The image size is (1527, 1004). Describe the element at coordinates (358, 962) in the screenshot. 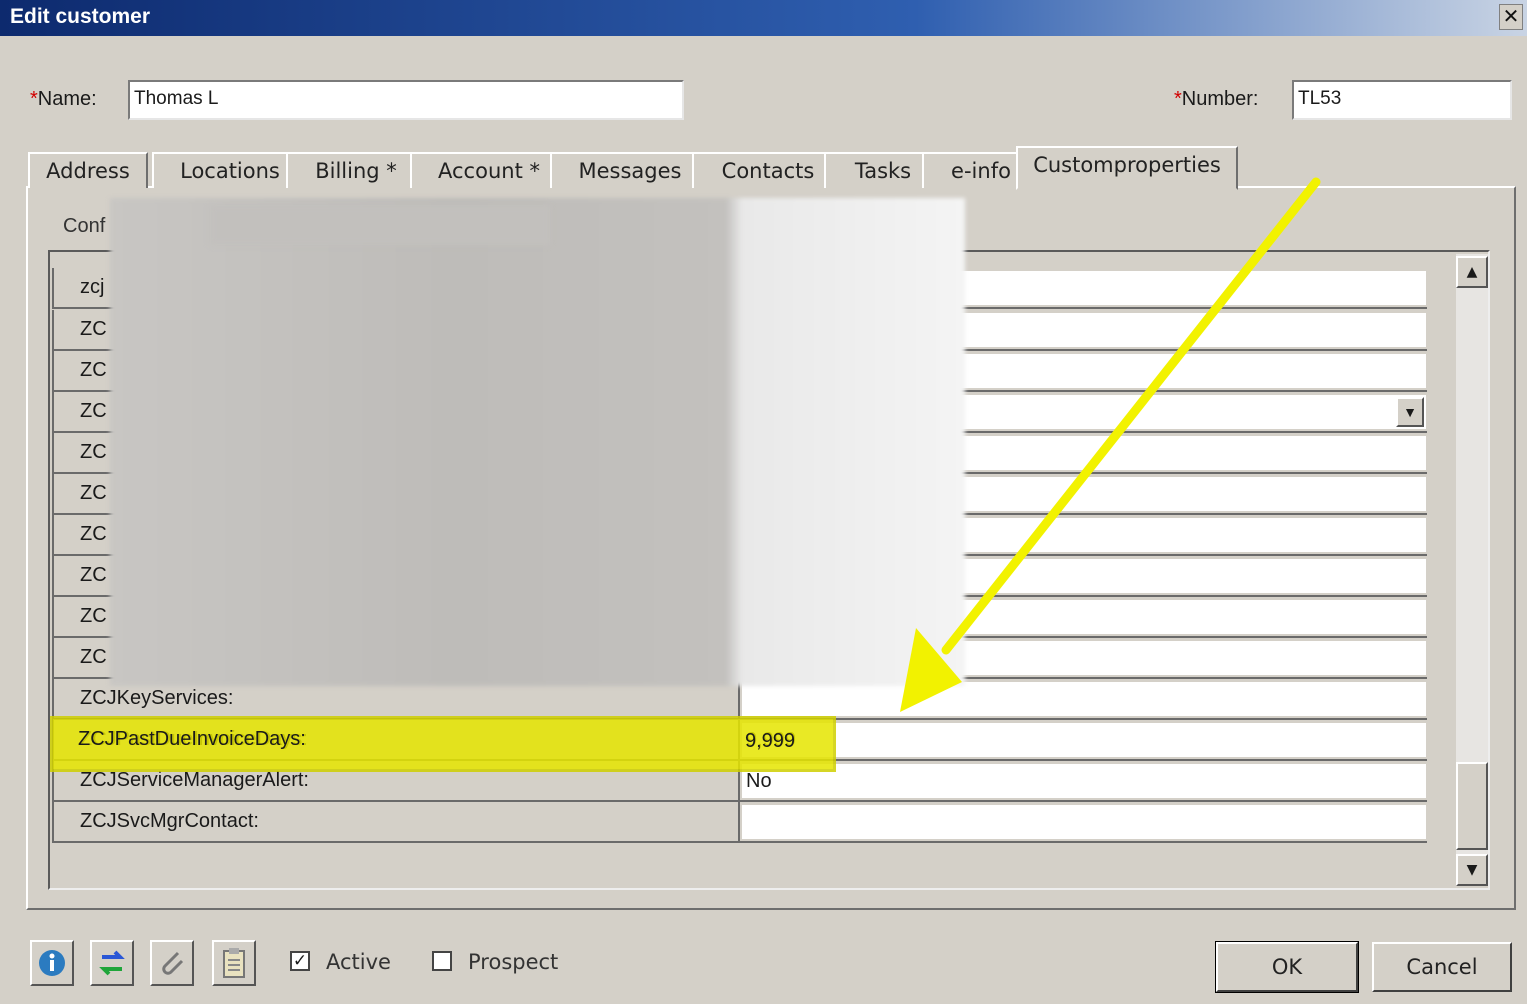

I see `active-label: Active` at that location.